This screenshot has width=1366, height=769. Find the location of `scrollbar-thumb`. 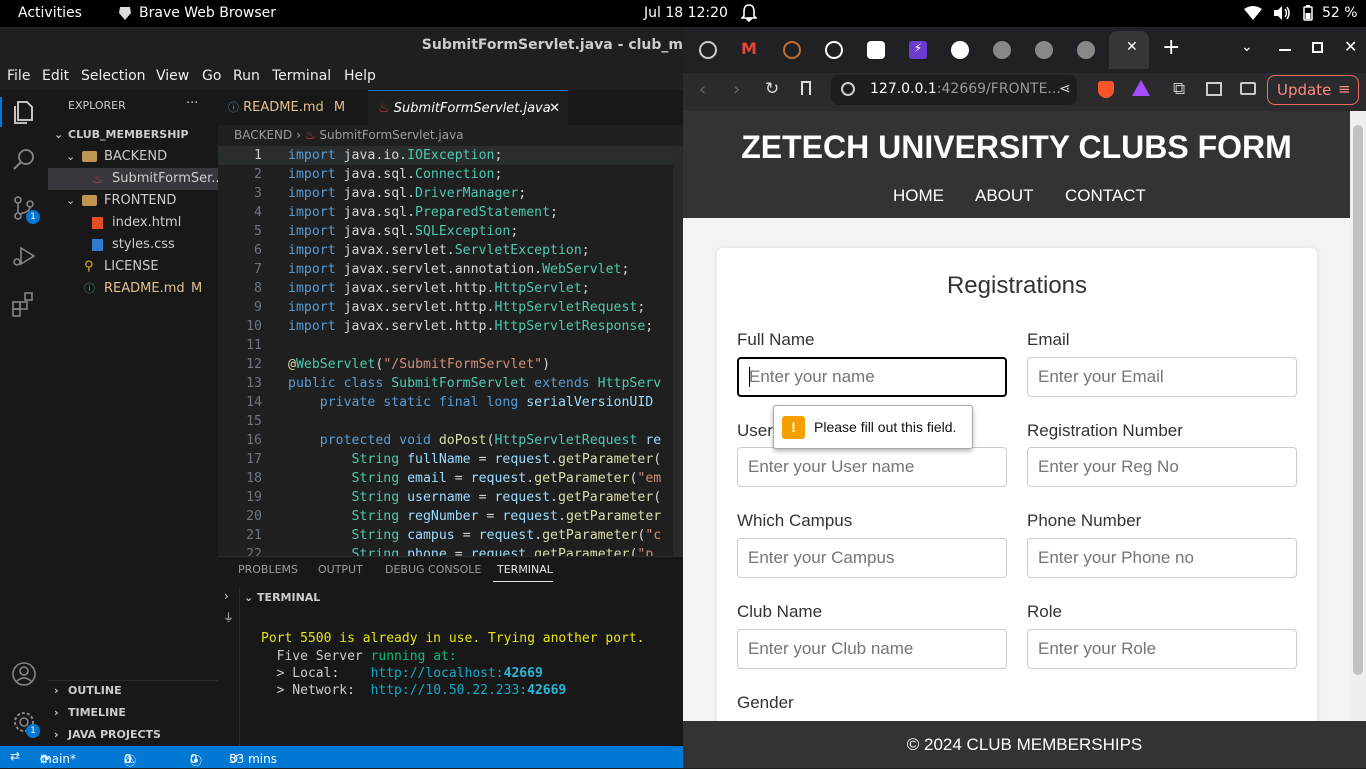

scrollbar-thumb is located at coordinates (1358, 400).